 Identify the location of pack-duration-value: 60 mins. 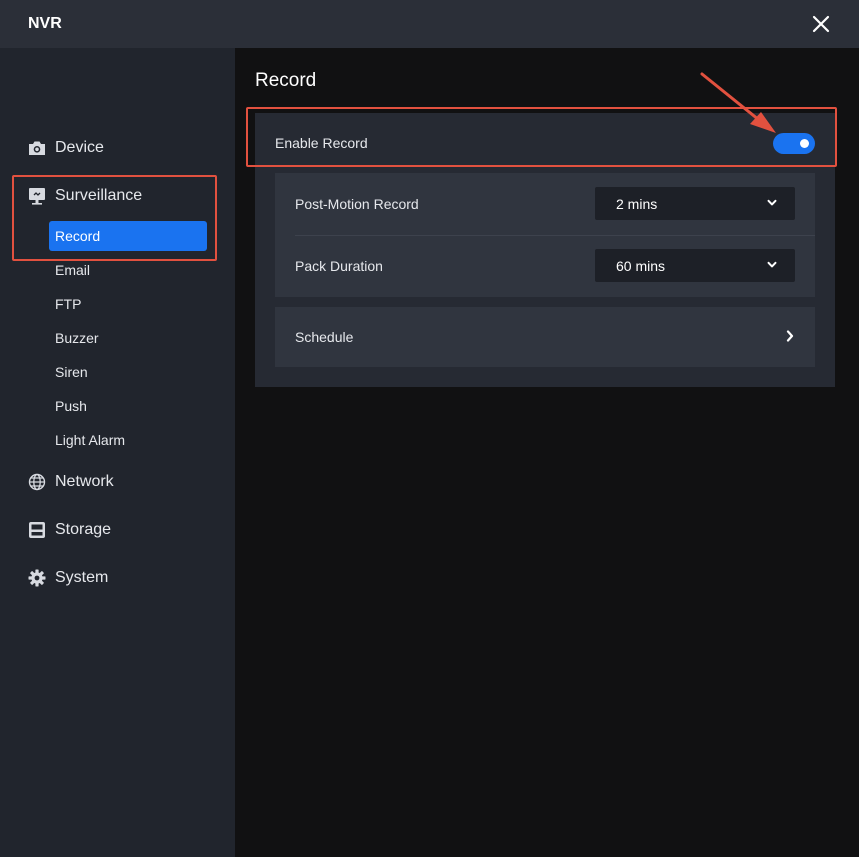
(641, 265).